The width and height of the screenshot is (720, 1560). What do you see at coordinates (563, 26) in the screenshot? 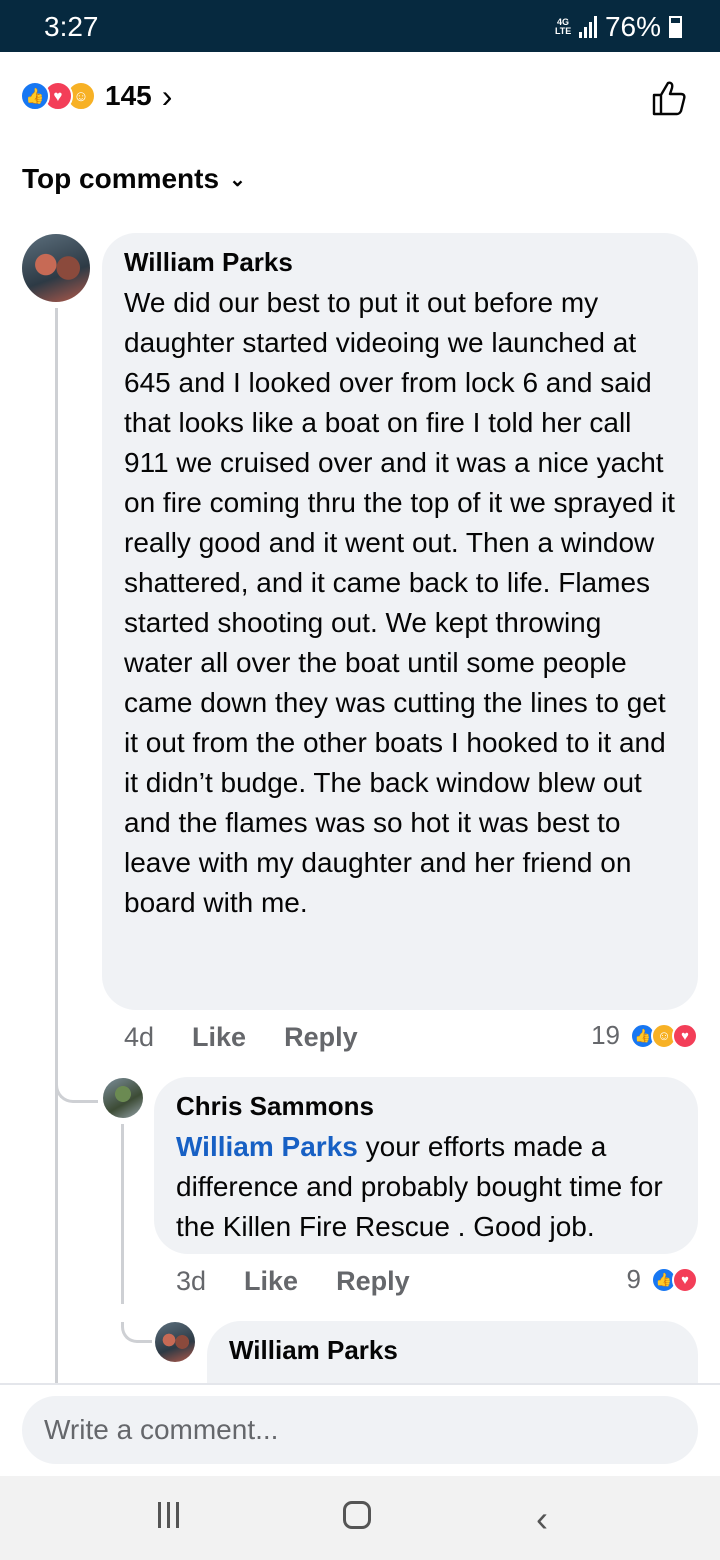
I see `network-type-icon: 4G LTE` at bounding box center [563, 26].